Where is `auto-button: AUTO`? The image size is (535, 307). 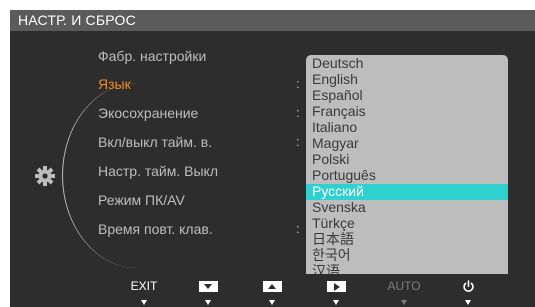 auto-button: AUTO is located at coordinates (404, 290).